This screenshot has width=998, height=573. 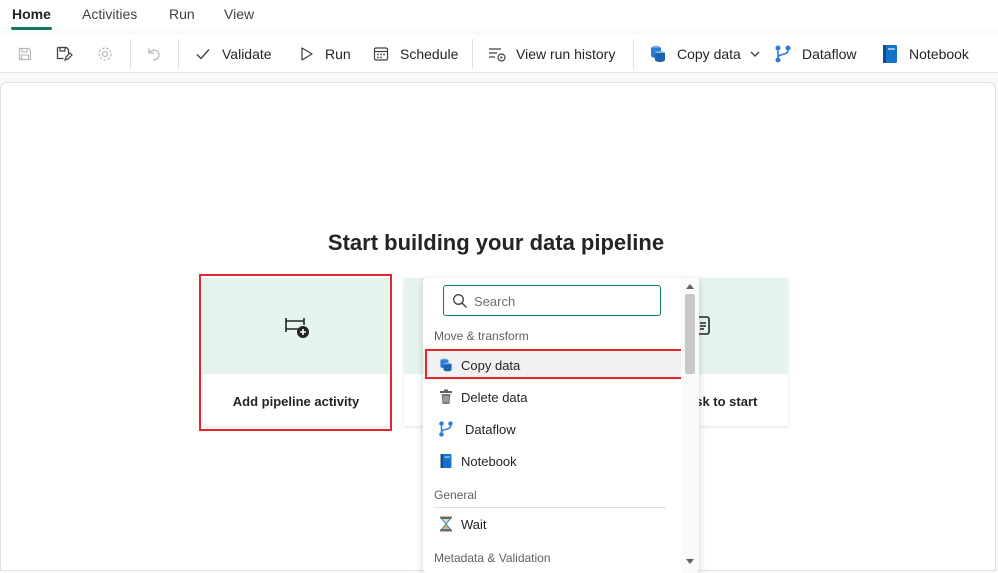 I want to click on copy-data-label: Copy data, so click(x=709, y=54).